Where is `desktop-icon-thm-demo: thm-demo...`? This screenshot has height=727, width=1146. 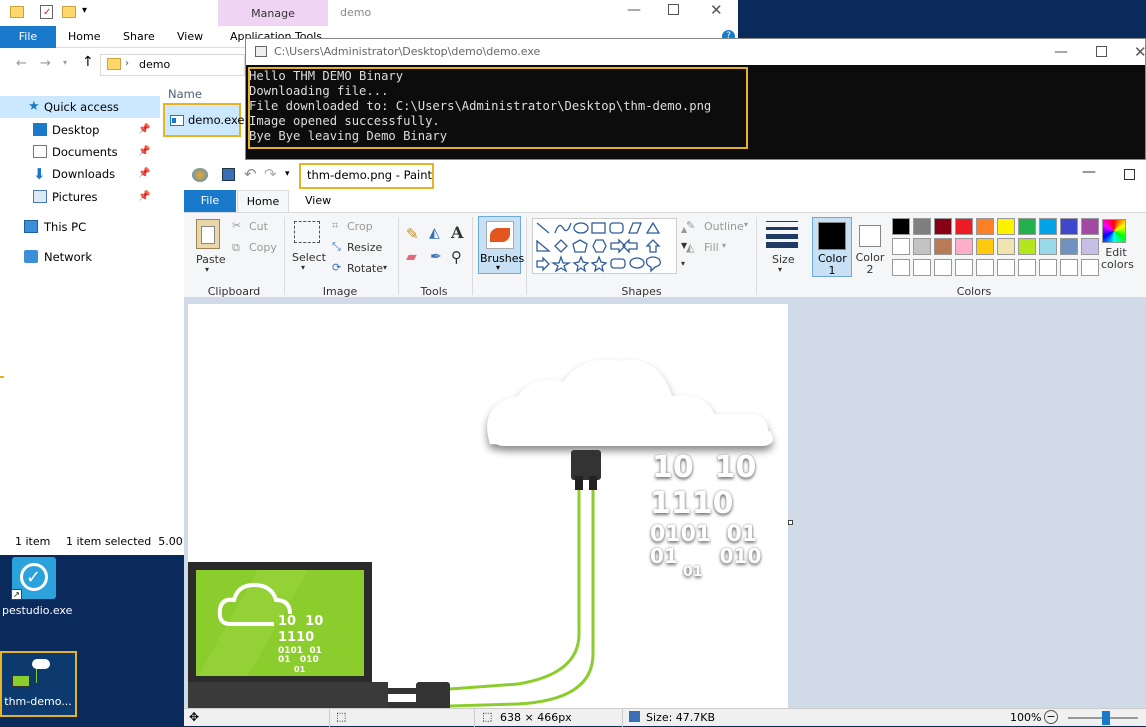
desktop-icon-thm-demo: thm-demo... is located at coordinates (38, 684).